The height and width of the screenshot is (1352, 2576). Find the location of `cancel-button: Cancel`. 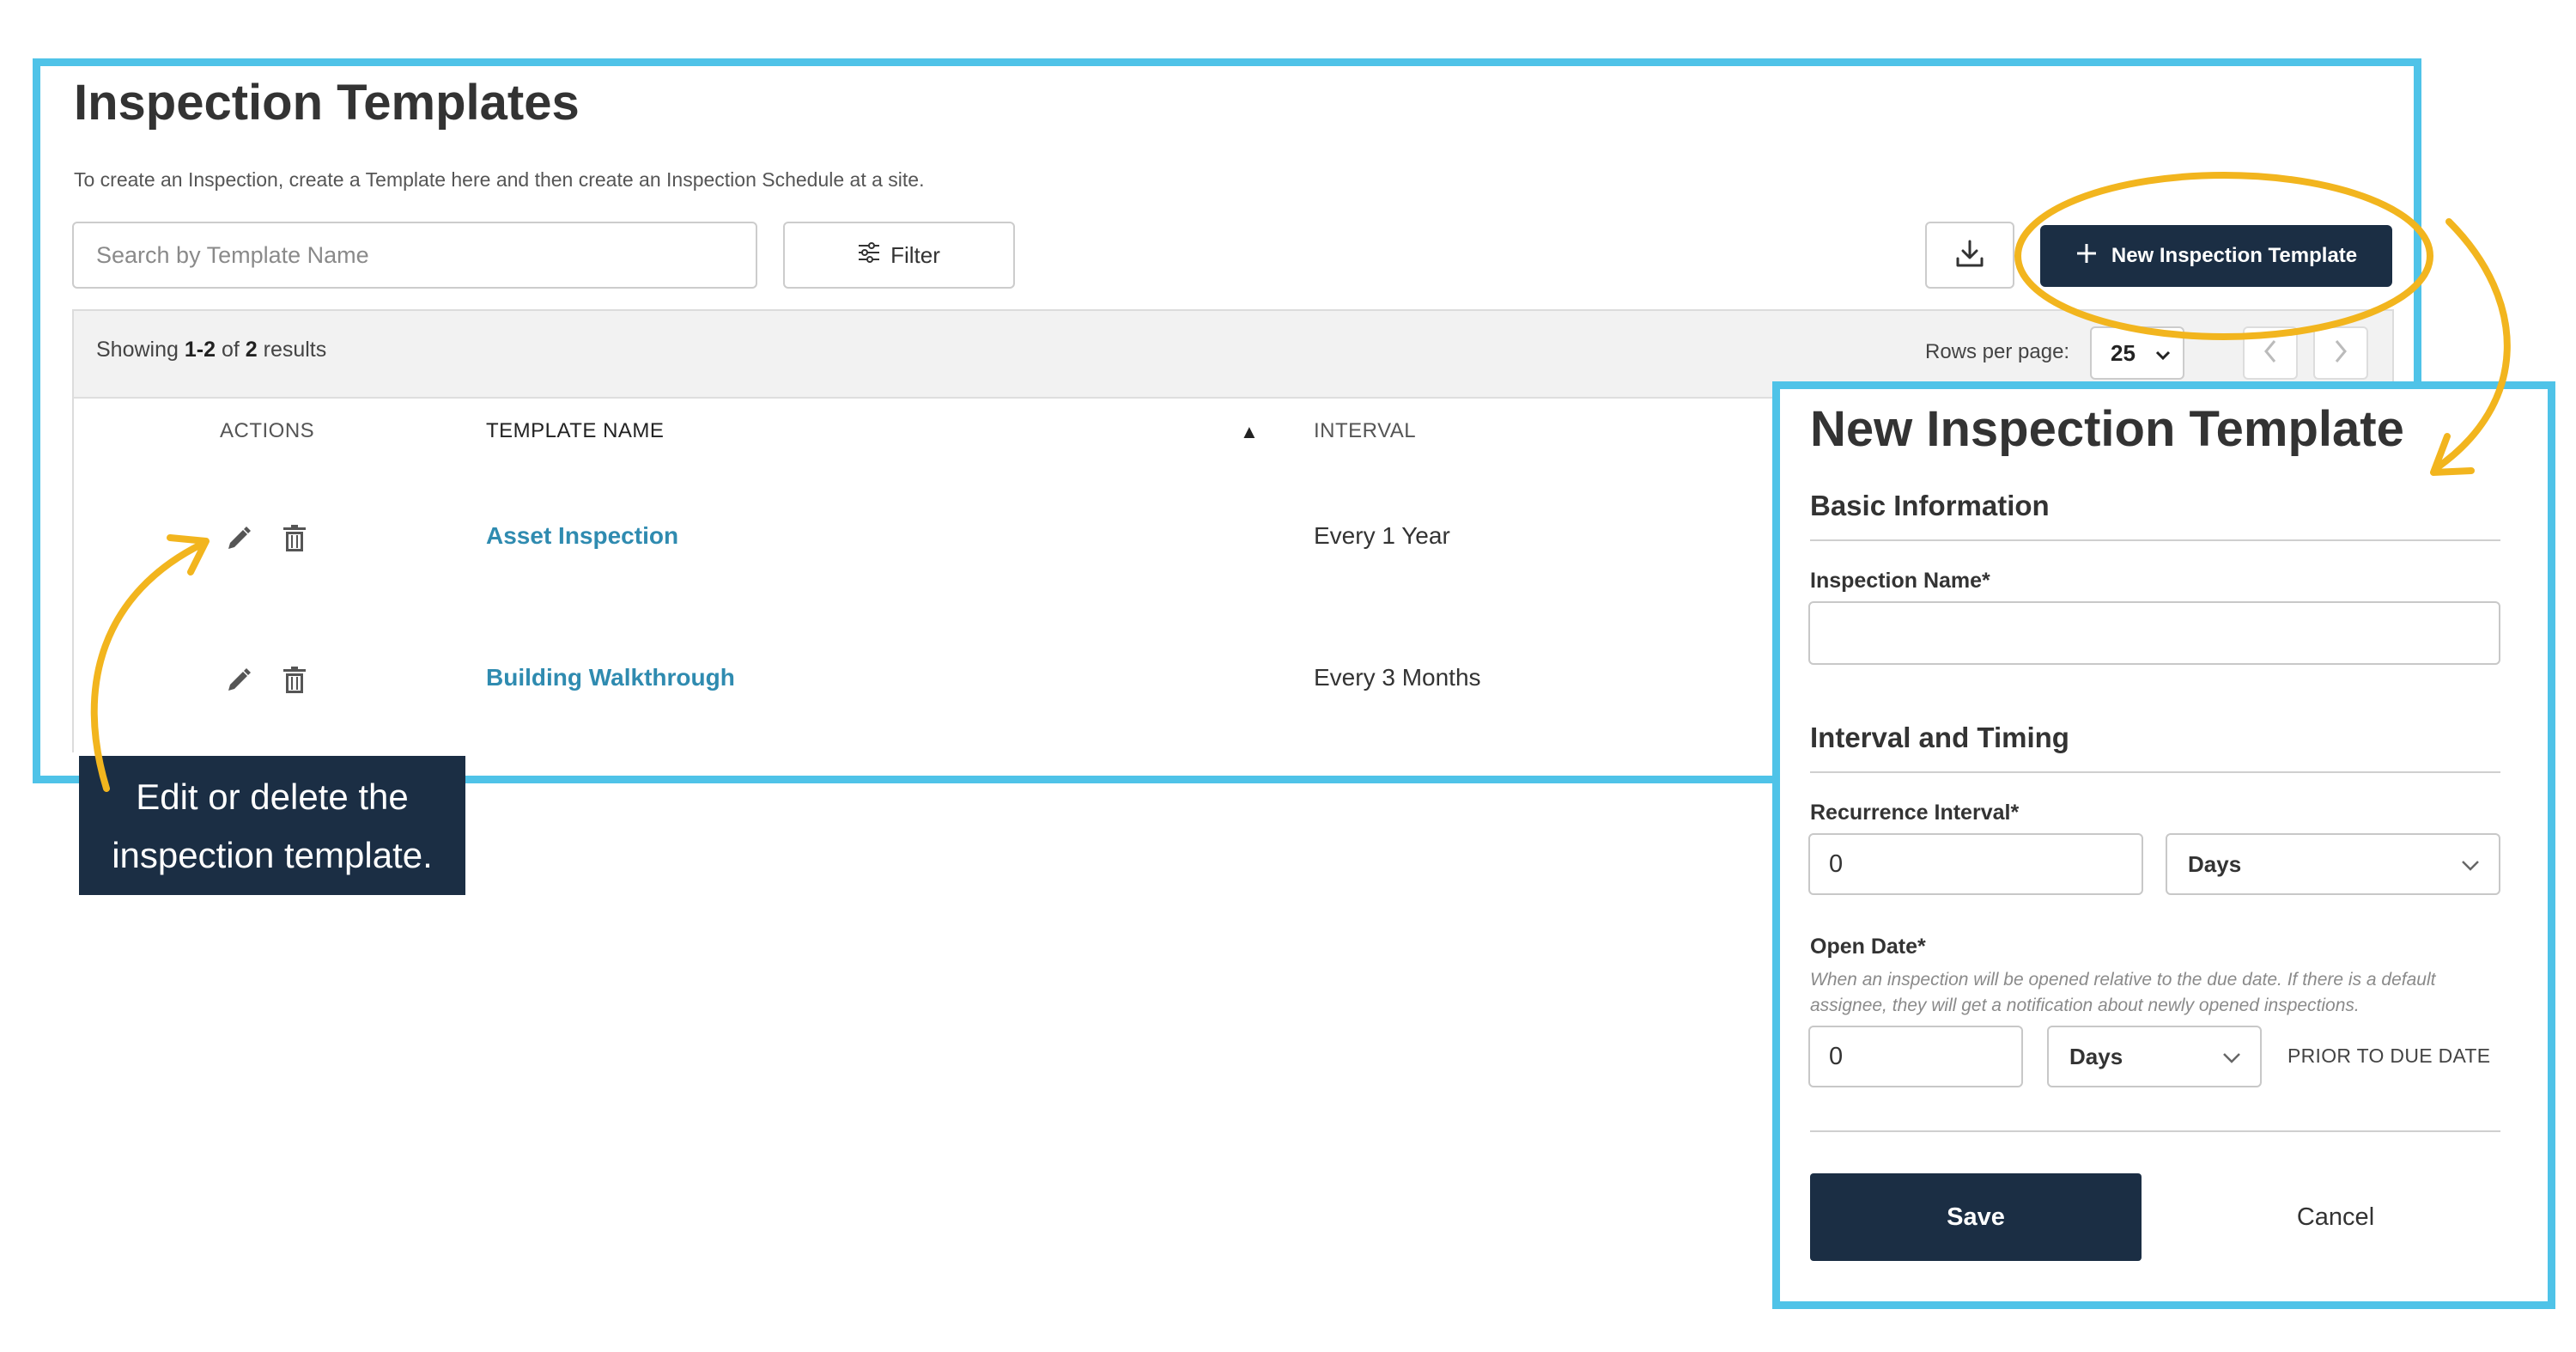

cancel-button: Cancel is located at coordinates (2335, 1217).